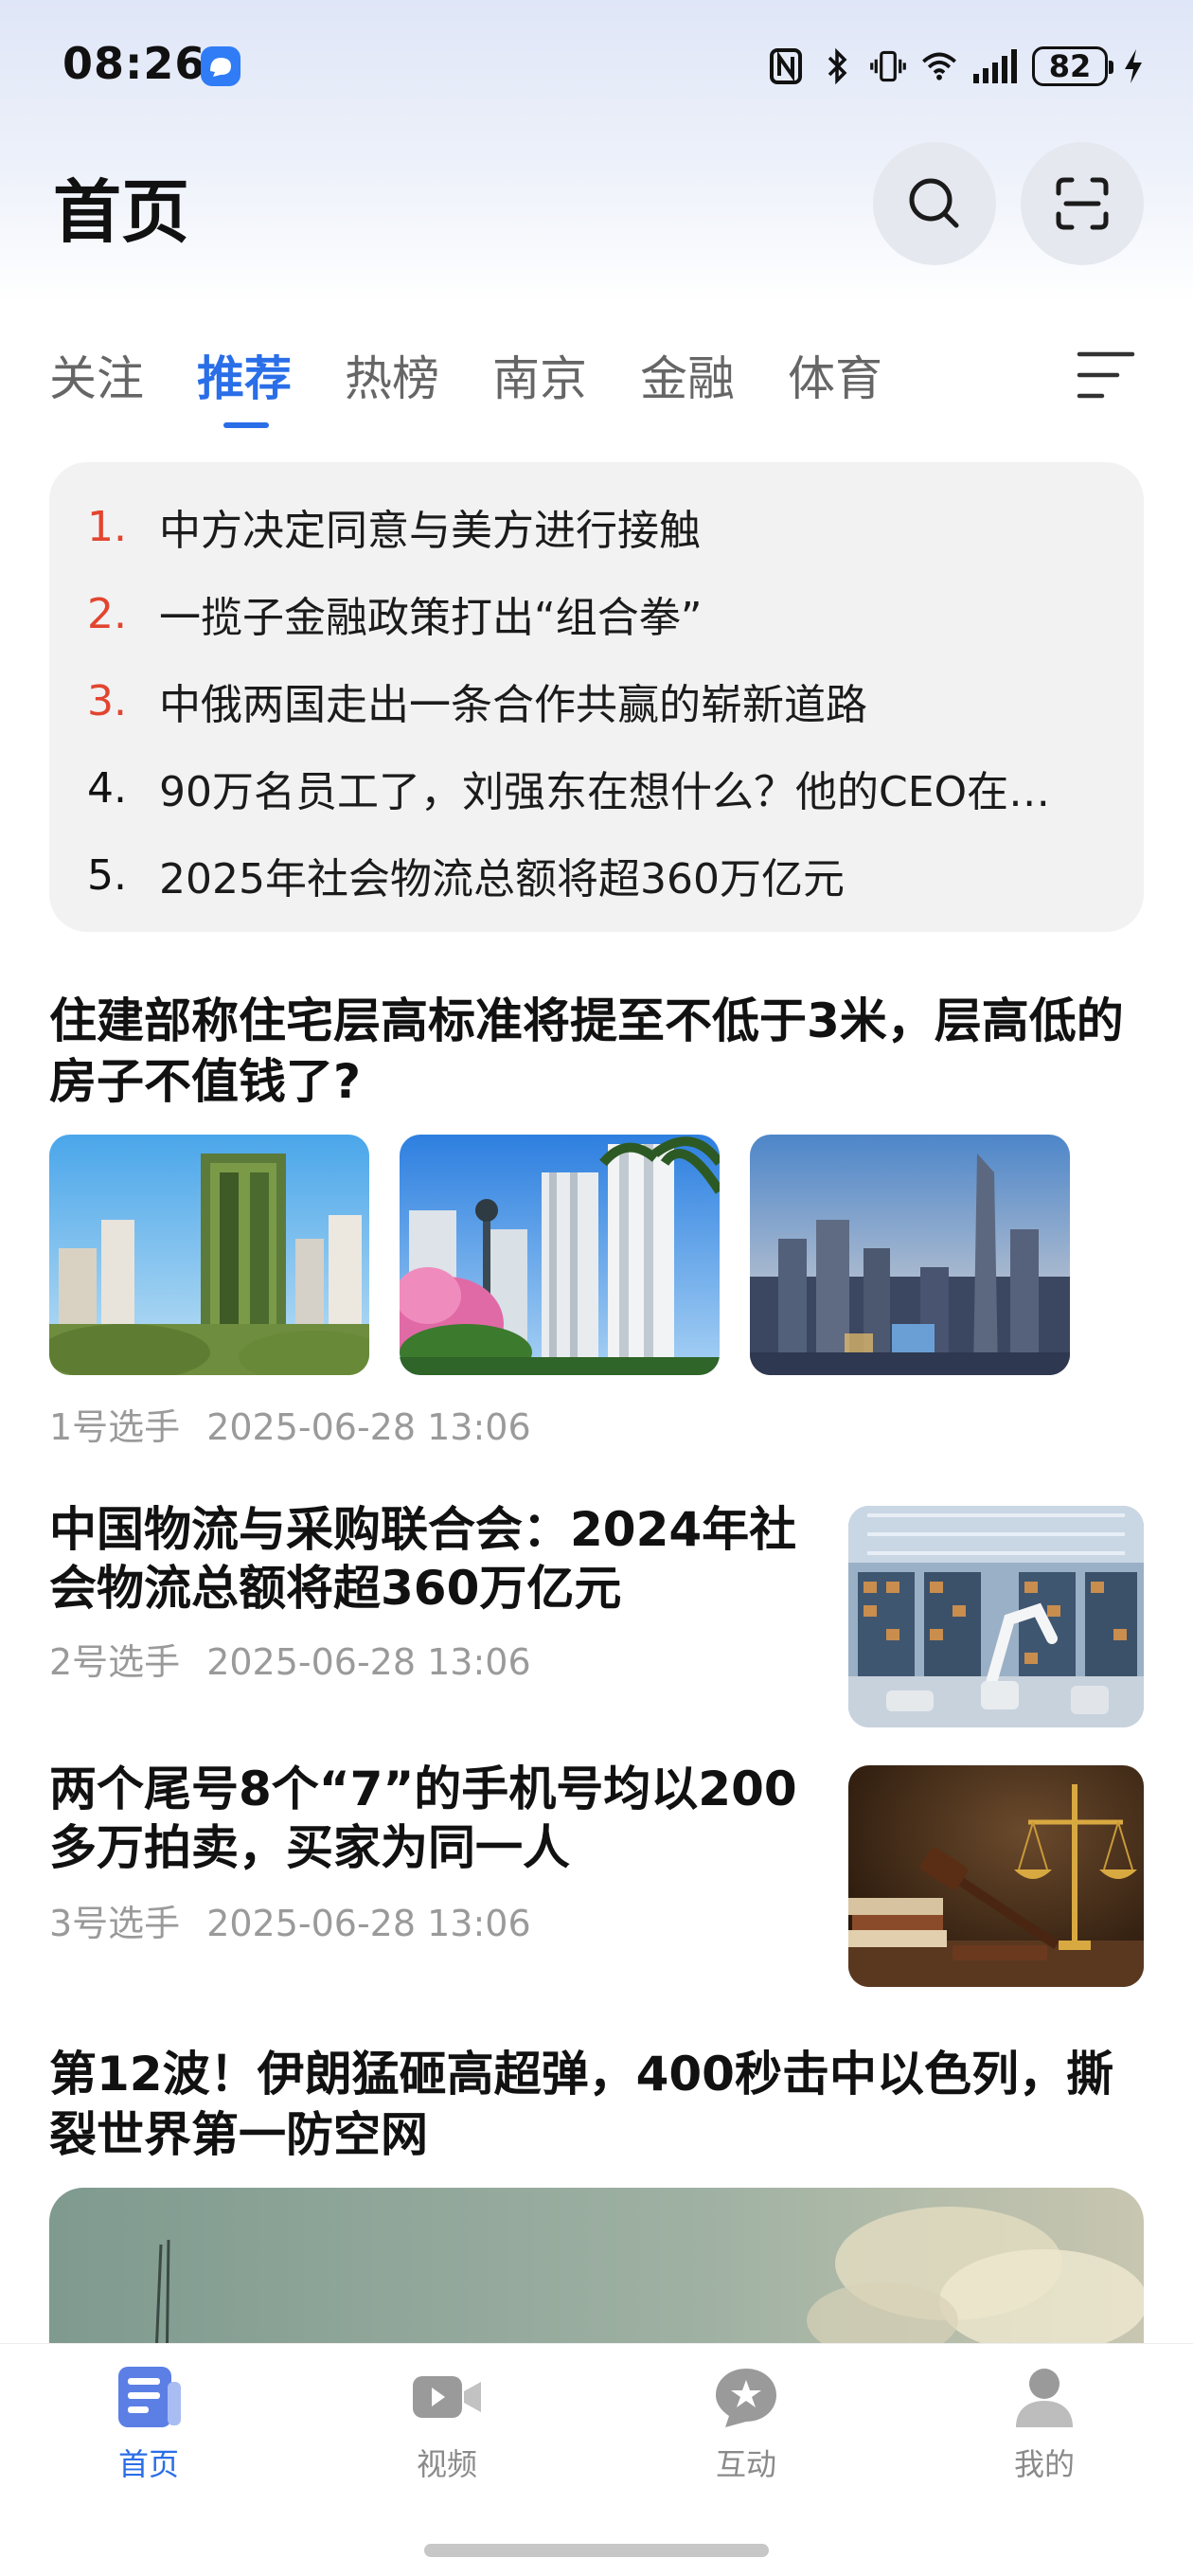  I want to click on hot-list-item: 3. 中俄两国走出一条合作共赢的崭新道路, so click(596, 700).